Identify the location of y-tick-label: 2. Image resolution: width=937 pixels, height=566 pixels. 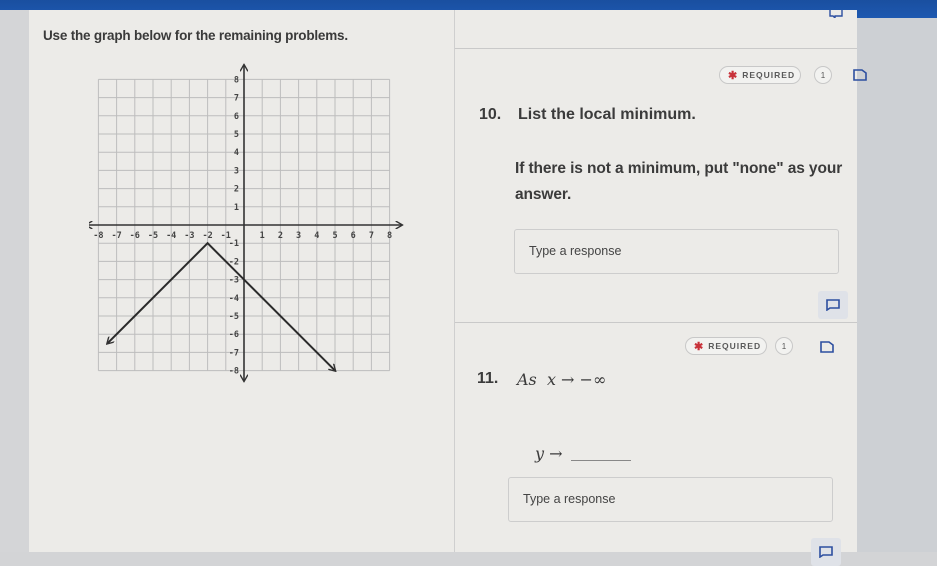
(236, 190).